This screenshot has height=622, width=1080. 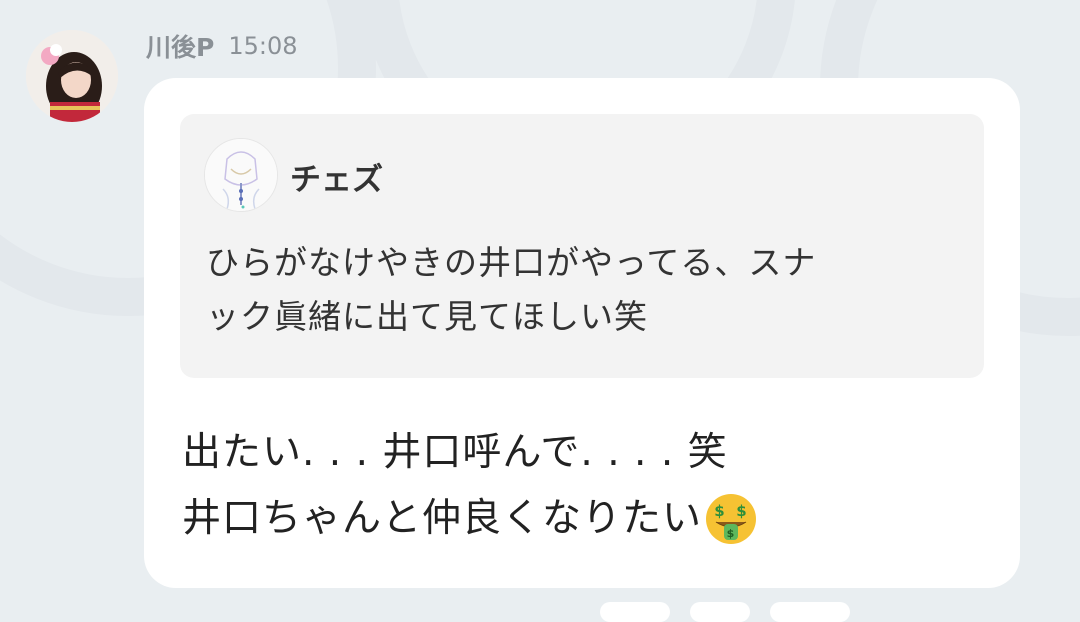 I want to click on message-time: 15:08, so click(x=263, y=46).